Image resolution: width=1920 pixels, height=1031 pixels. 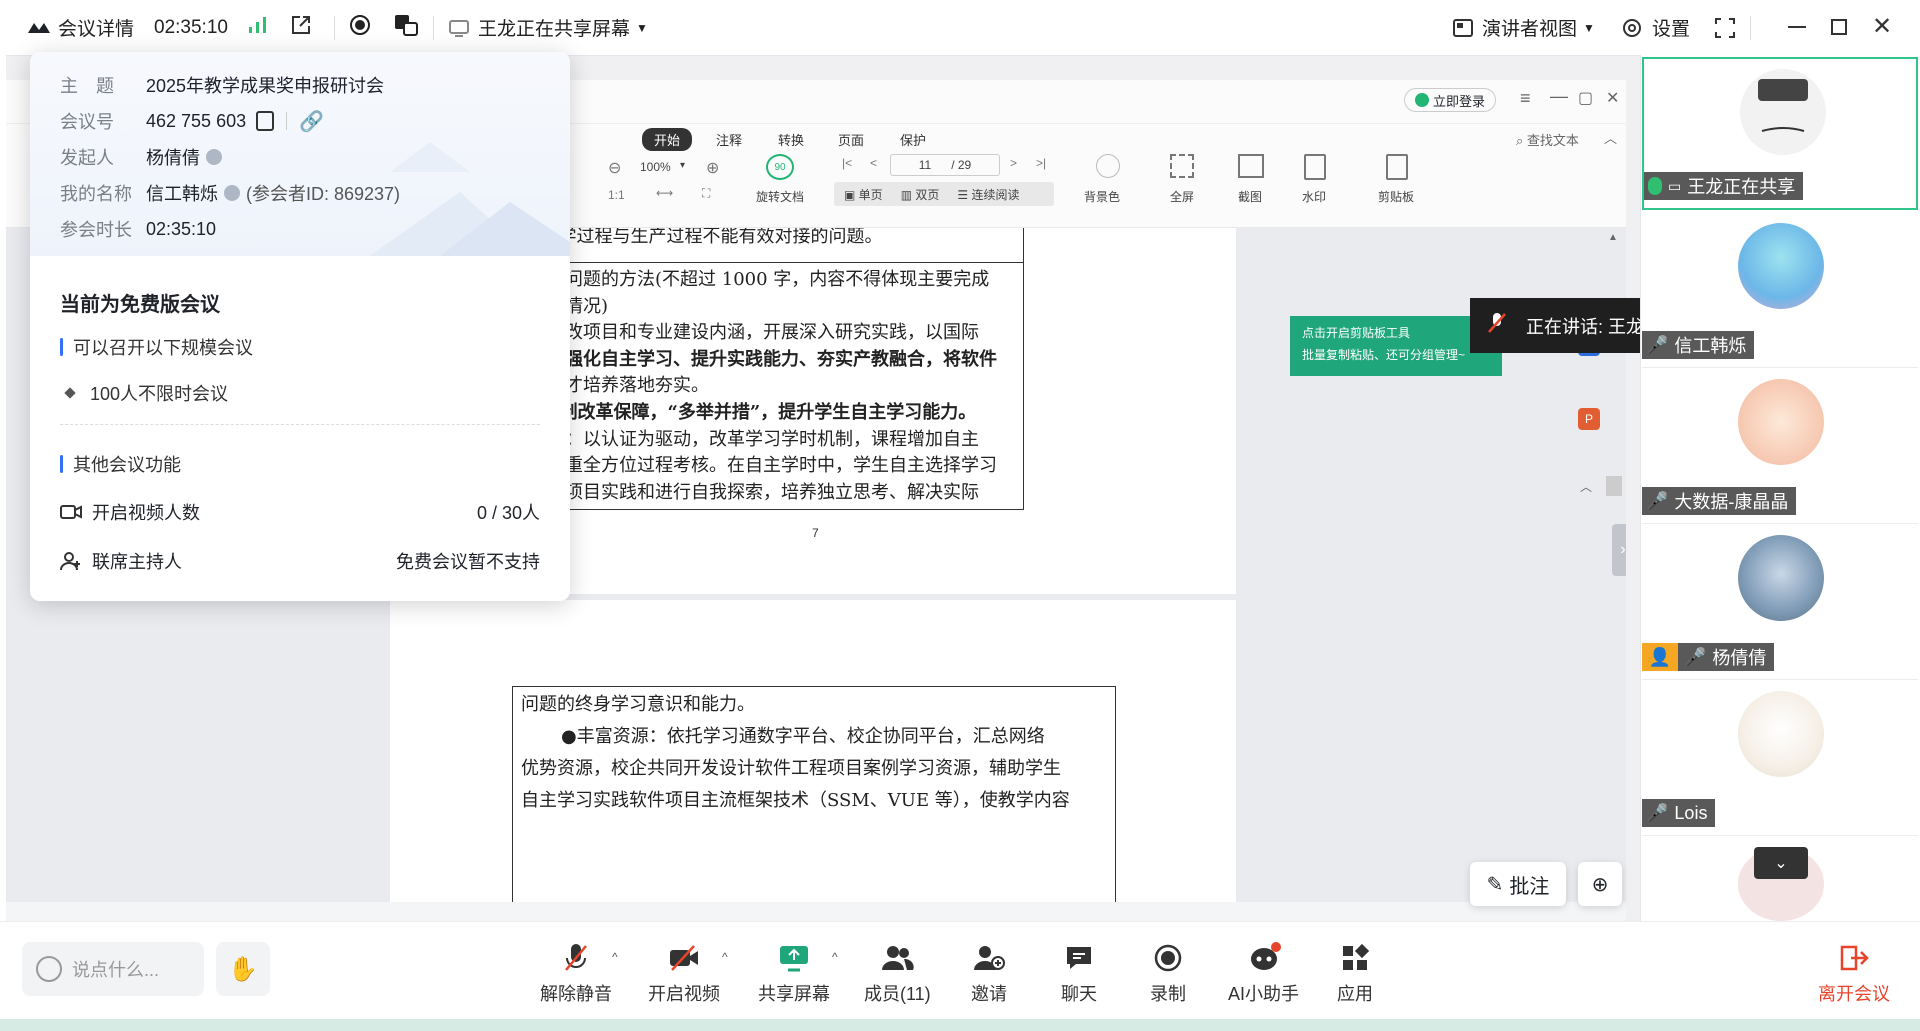 I want to click on ai-assistant-button: AI小助手, so click(x=1263, y=974).